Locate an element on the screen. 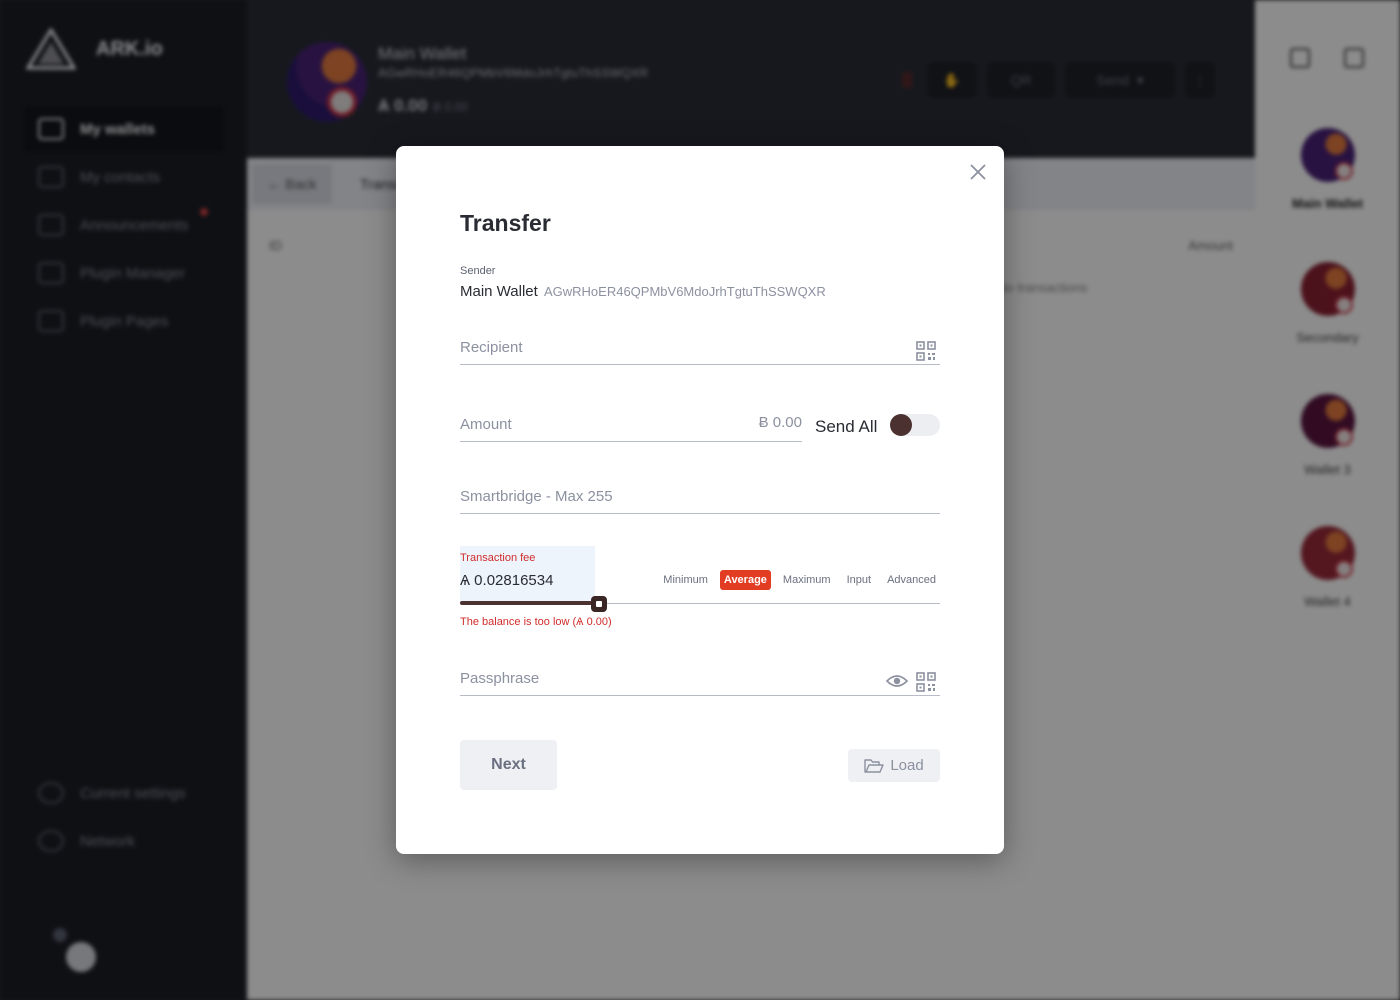  fee-options: Minimum Average Maximum Input Advanced is located at coordinates (799, 580).